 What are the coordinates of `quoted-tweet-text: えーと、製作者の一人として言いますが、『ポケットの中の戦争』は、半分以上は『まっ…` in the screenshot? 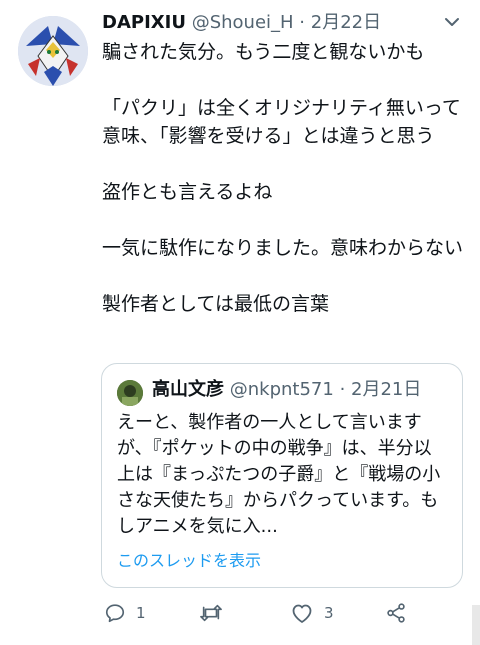 It's located at (279, 474).